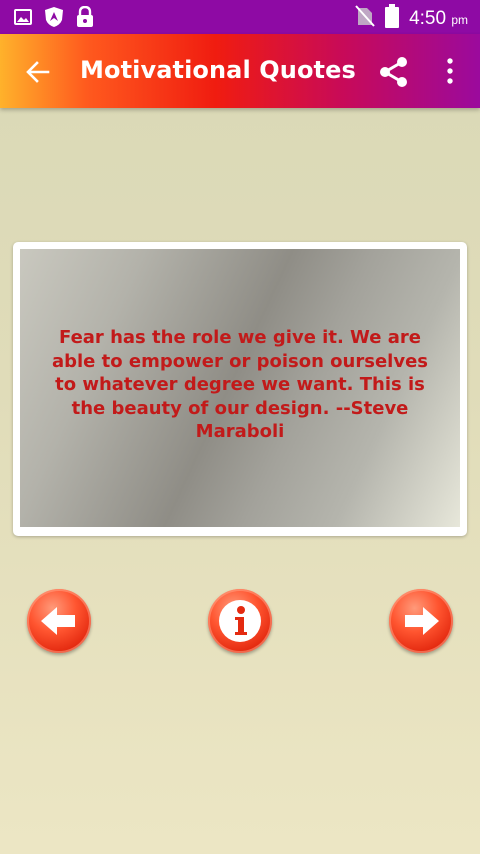 This screenshot has height=854, width=480. I want to click on gallery-icon, so click(23, 19).